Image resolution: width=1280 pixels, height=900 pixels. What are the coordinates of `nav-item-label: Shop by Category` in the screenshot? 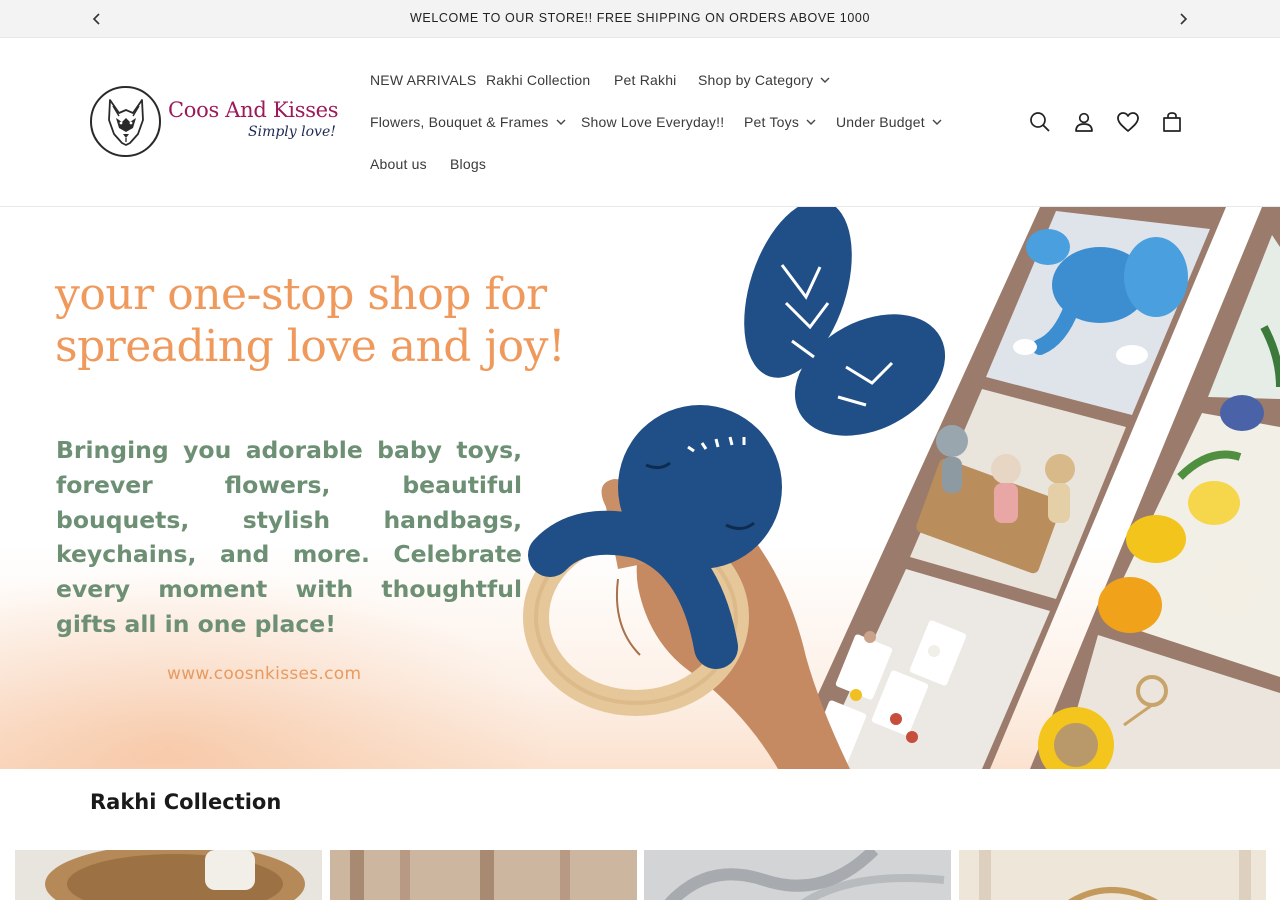 It's located at (756, 80).